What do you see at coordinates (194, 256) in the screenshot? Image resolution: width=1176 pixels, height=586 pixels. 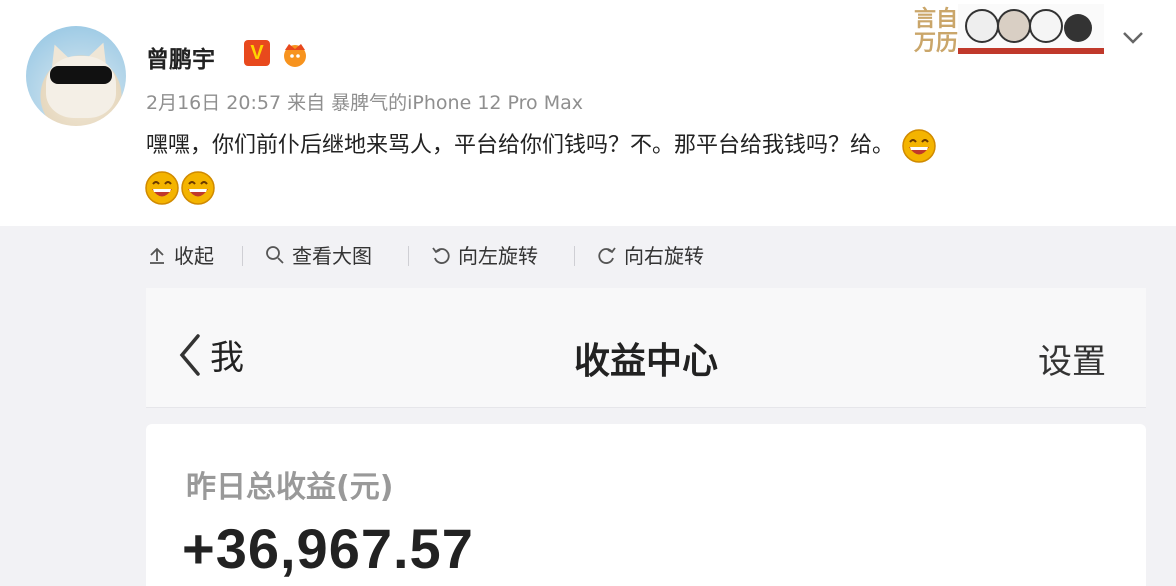 I see `collapse-label: 收起` at bounding box center [194, 256].